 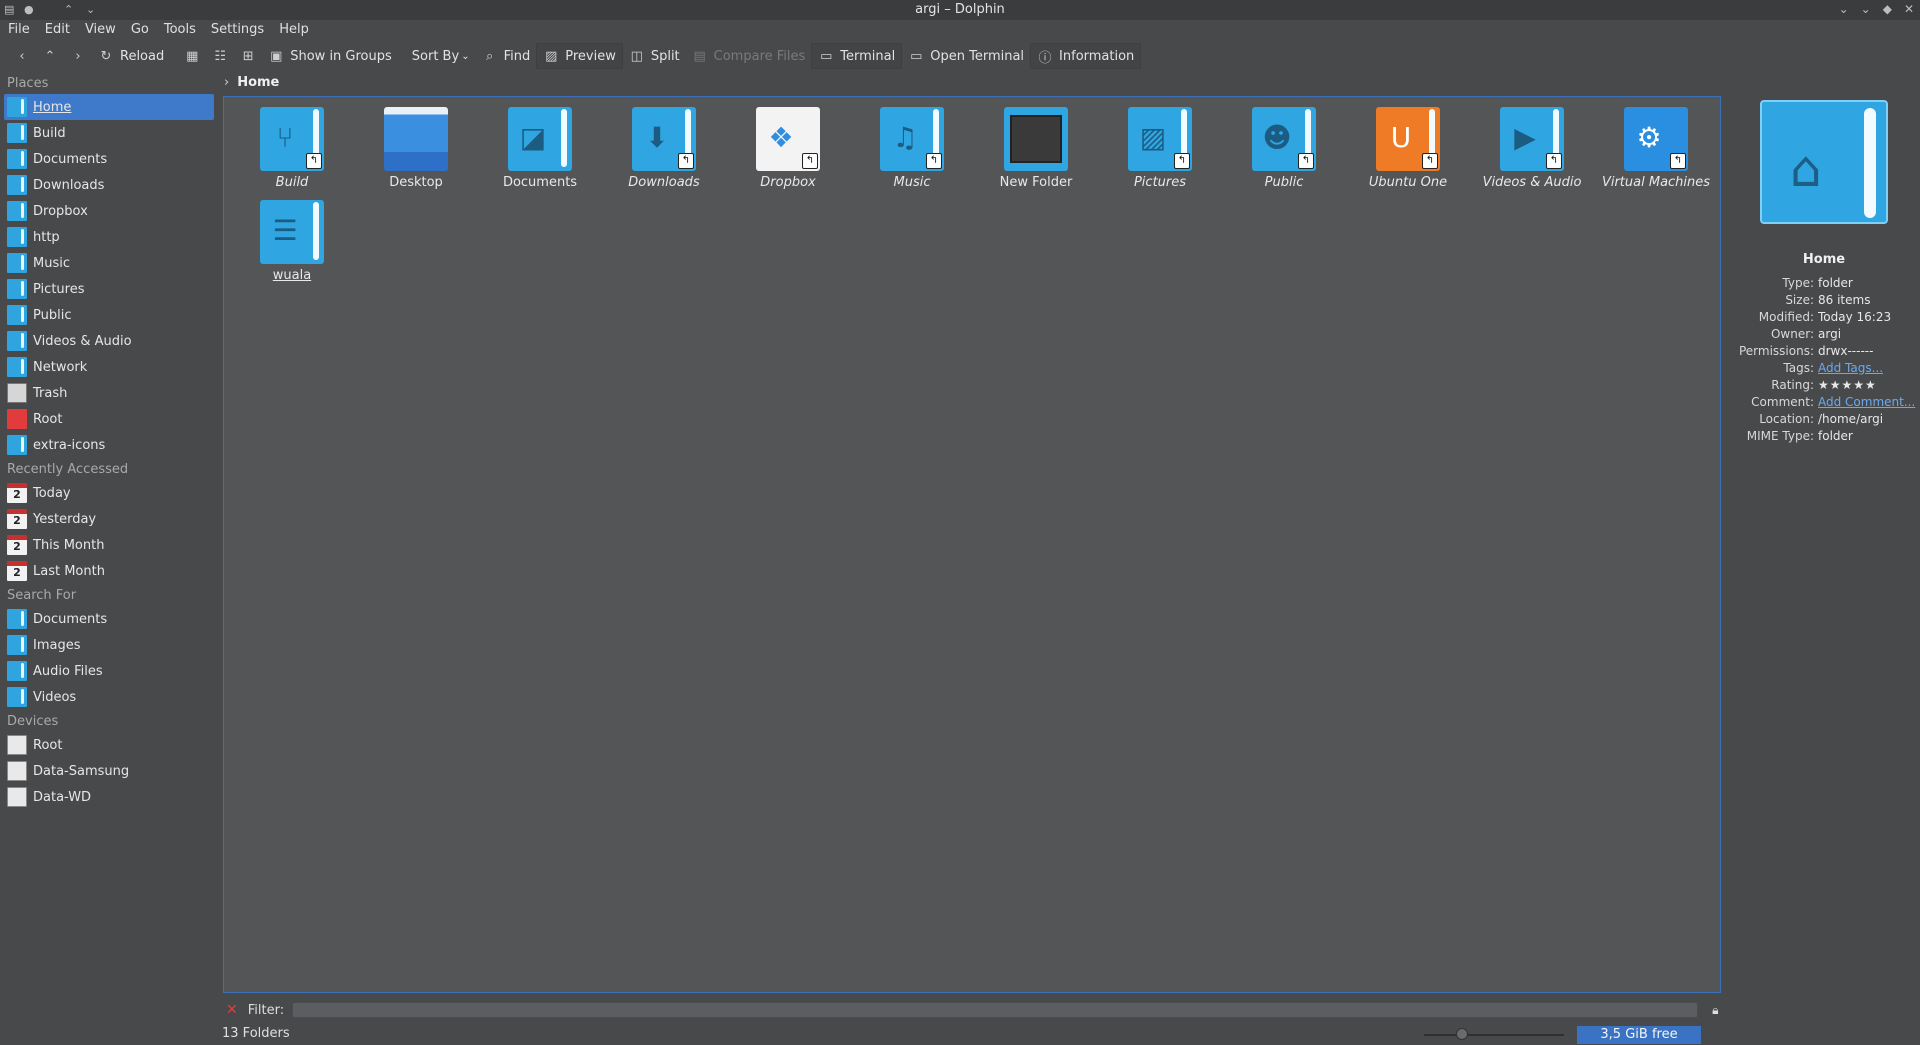 I want to click on sidebar-item-dropbox: Dropbox, so click(x=109, y=211).